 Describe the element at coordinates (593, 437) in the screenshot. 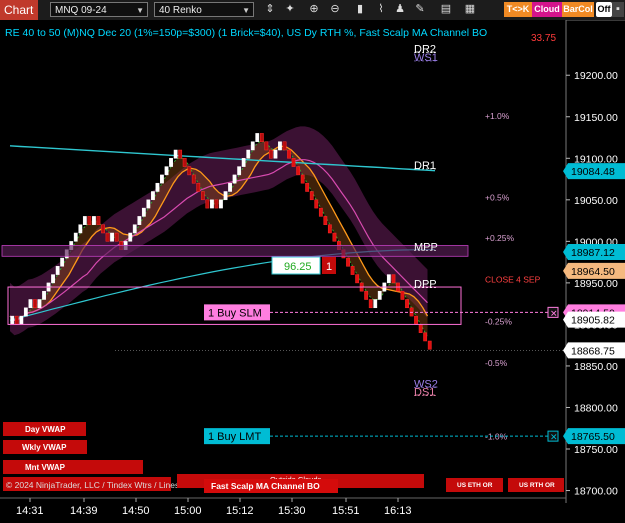

I see `price-tag-label: 18765.50` at that location.